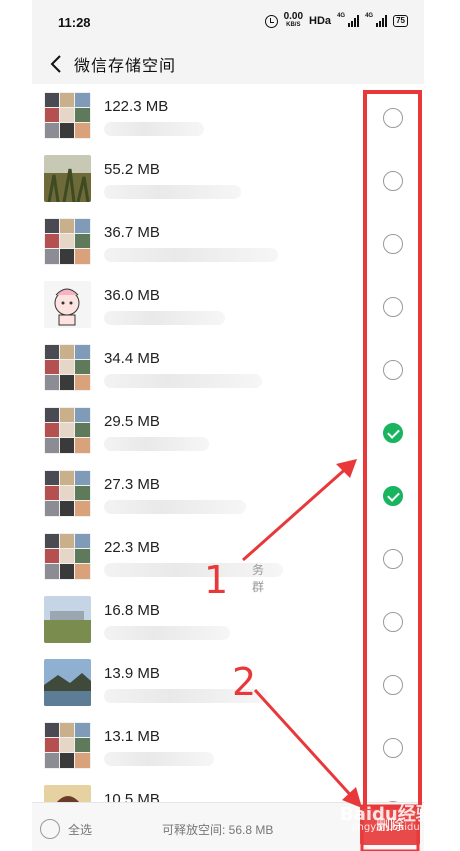  Describe the element at coordinates (369, 16) in the screenshot. I see `signal-2-label: 4G` at that location.